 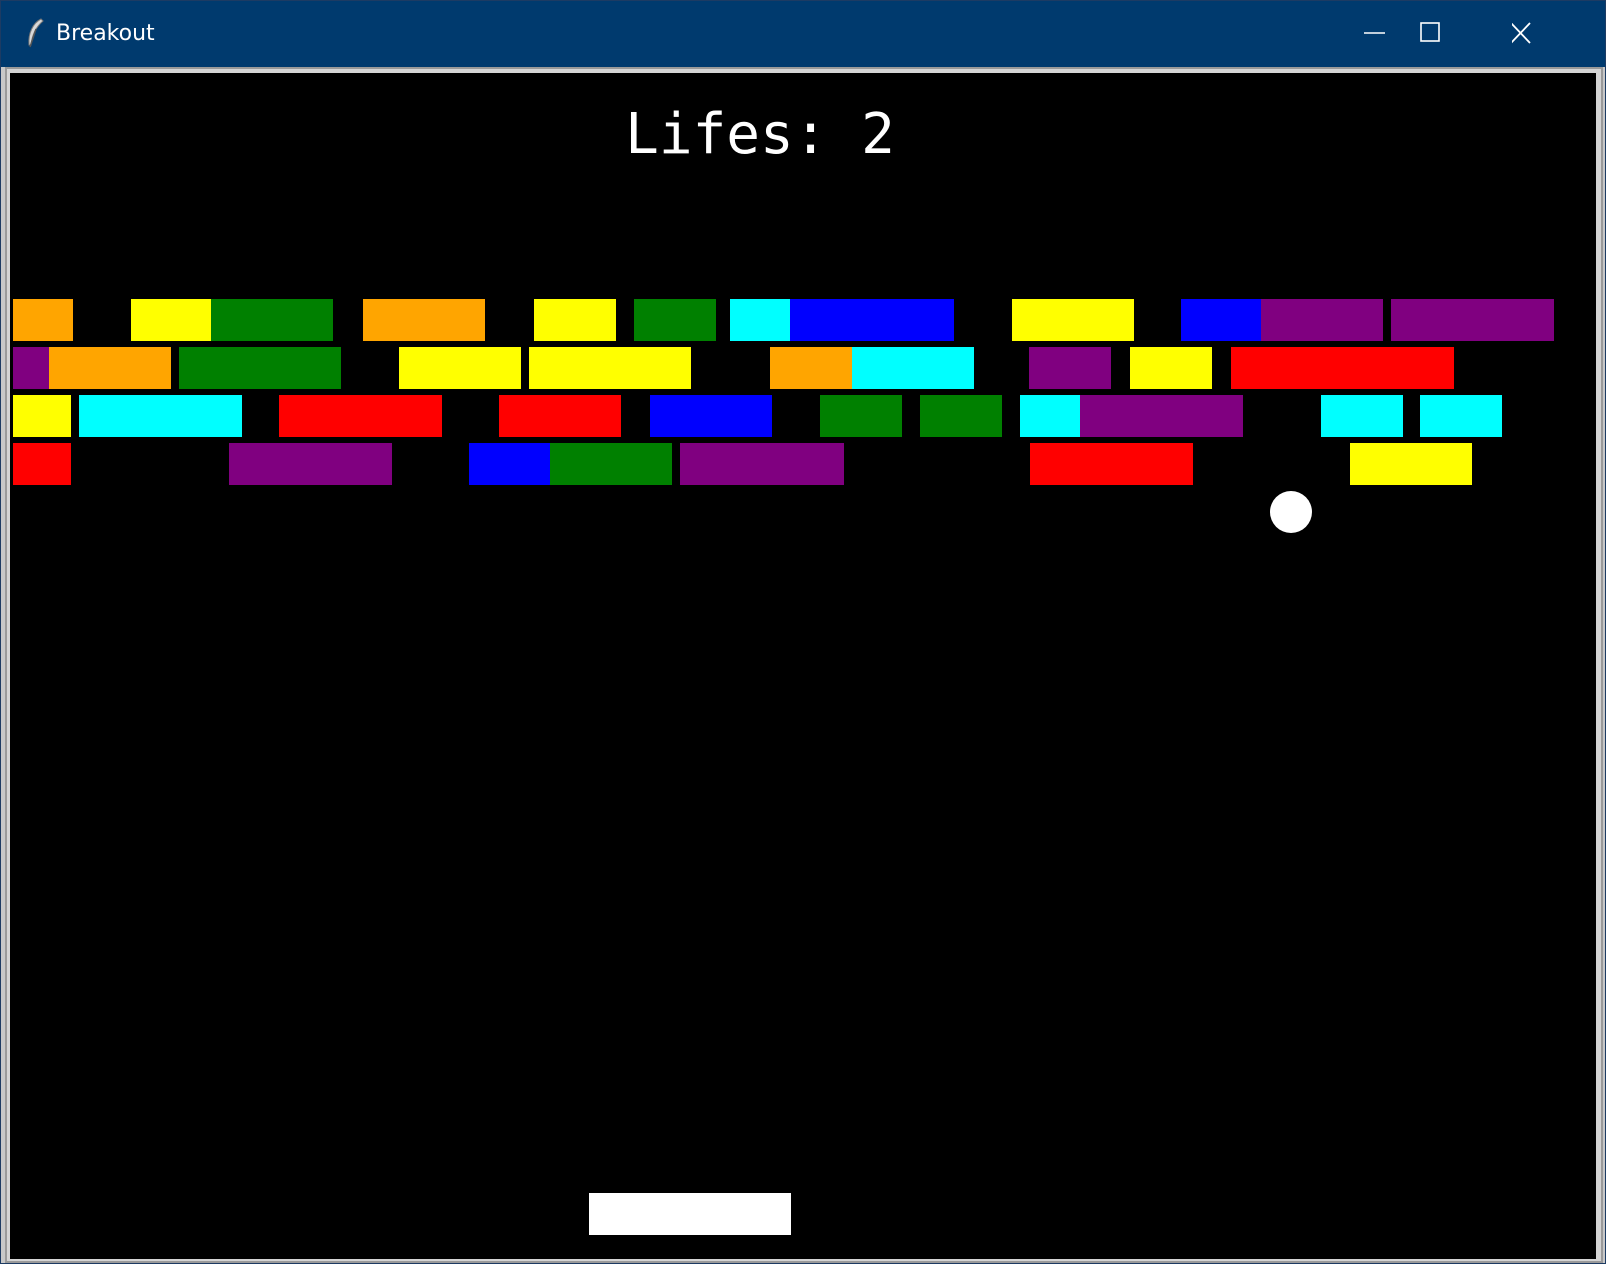 What do you see at coordinates (760, 134) in the screenshot?
I see `lives-counter: Lifes: 2` at bounding box center [760, 134].